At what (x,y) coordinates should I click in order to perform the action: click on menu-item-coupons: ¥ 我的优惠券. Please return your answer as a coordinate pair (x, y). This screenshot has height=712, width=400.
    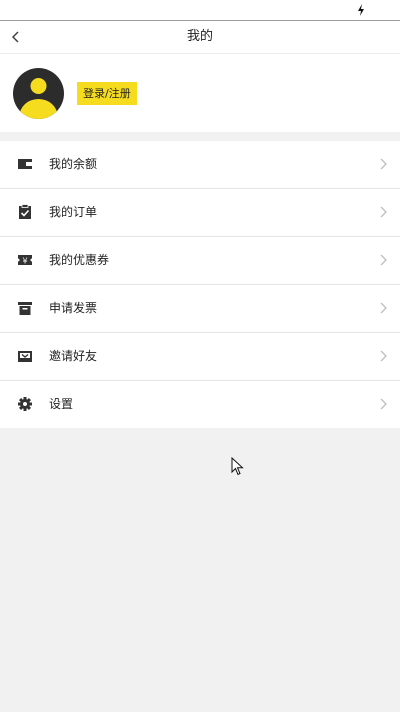
    Looking at the image, I should click on (200, 261).